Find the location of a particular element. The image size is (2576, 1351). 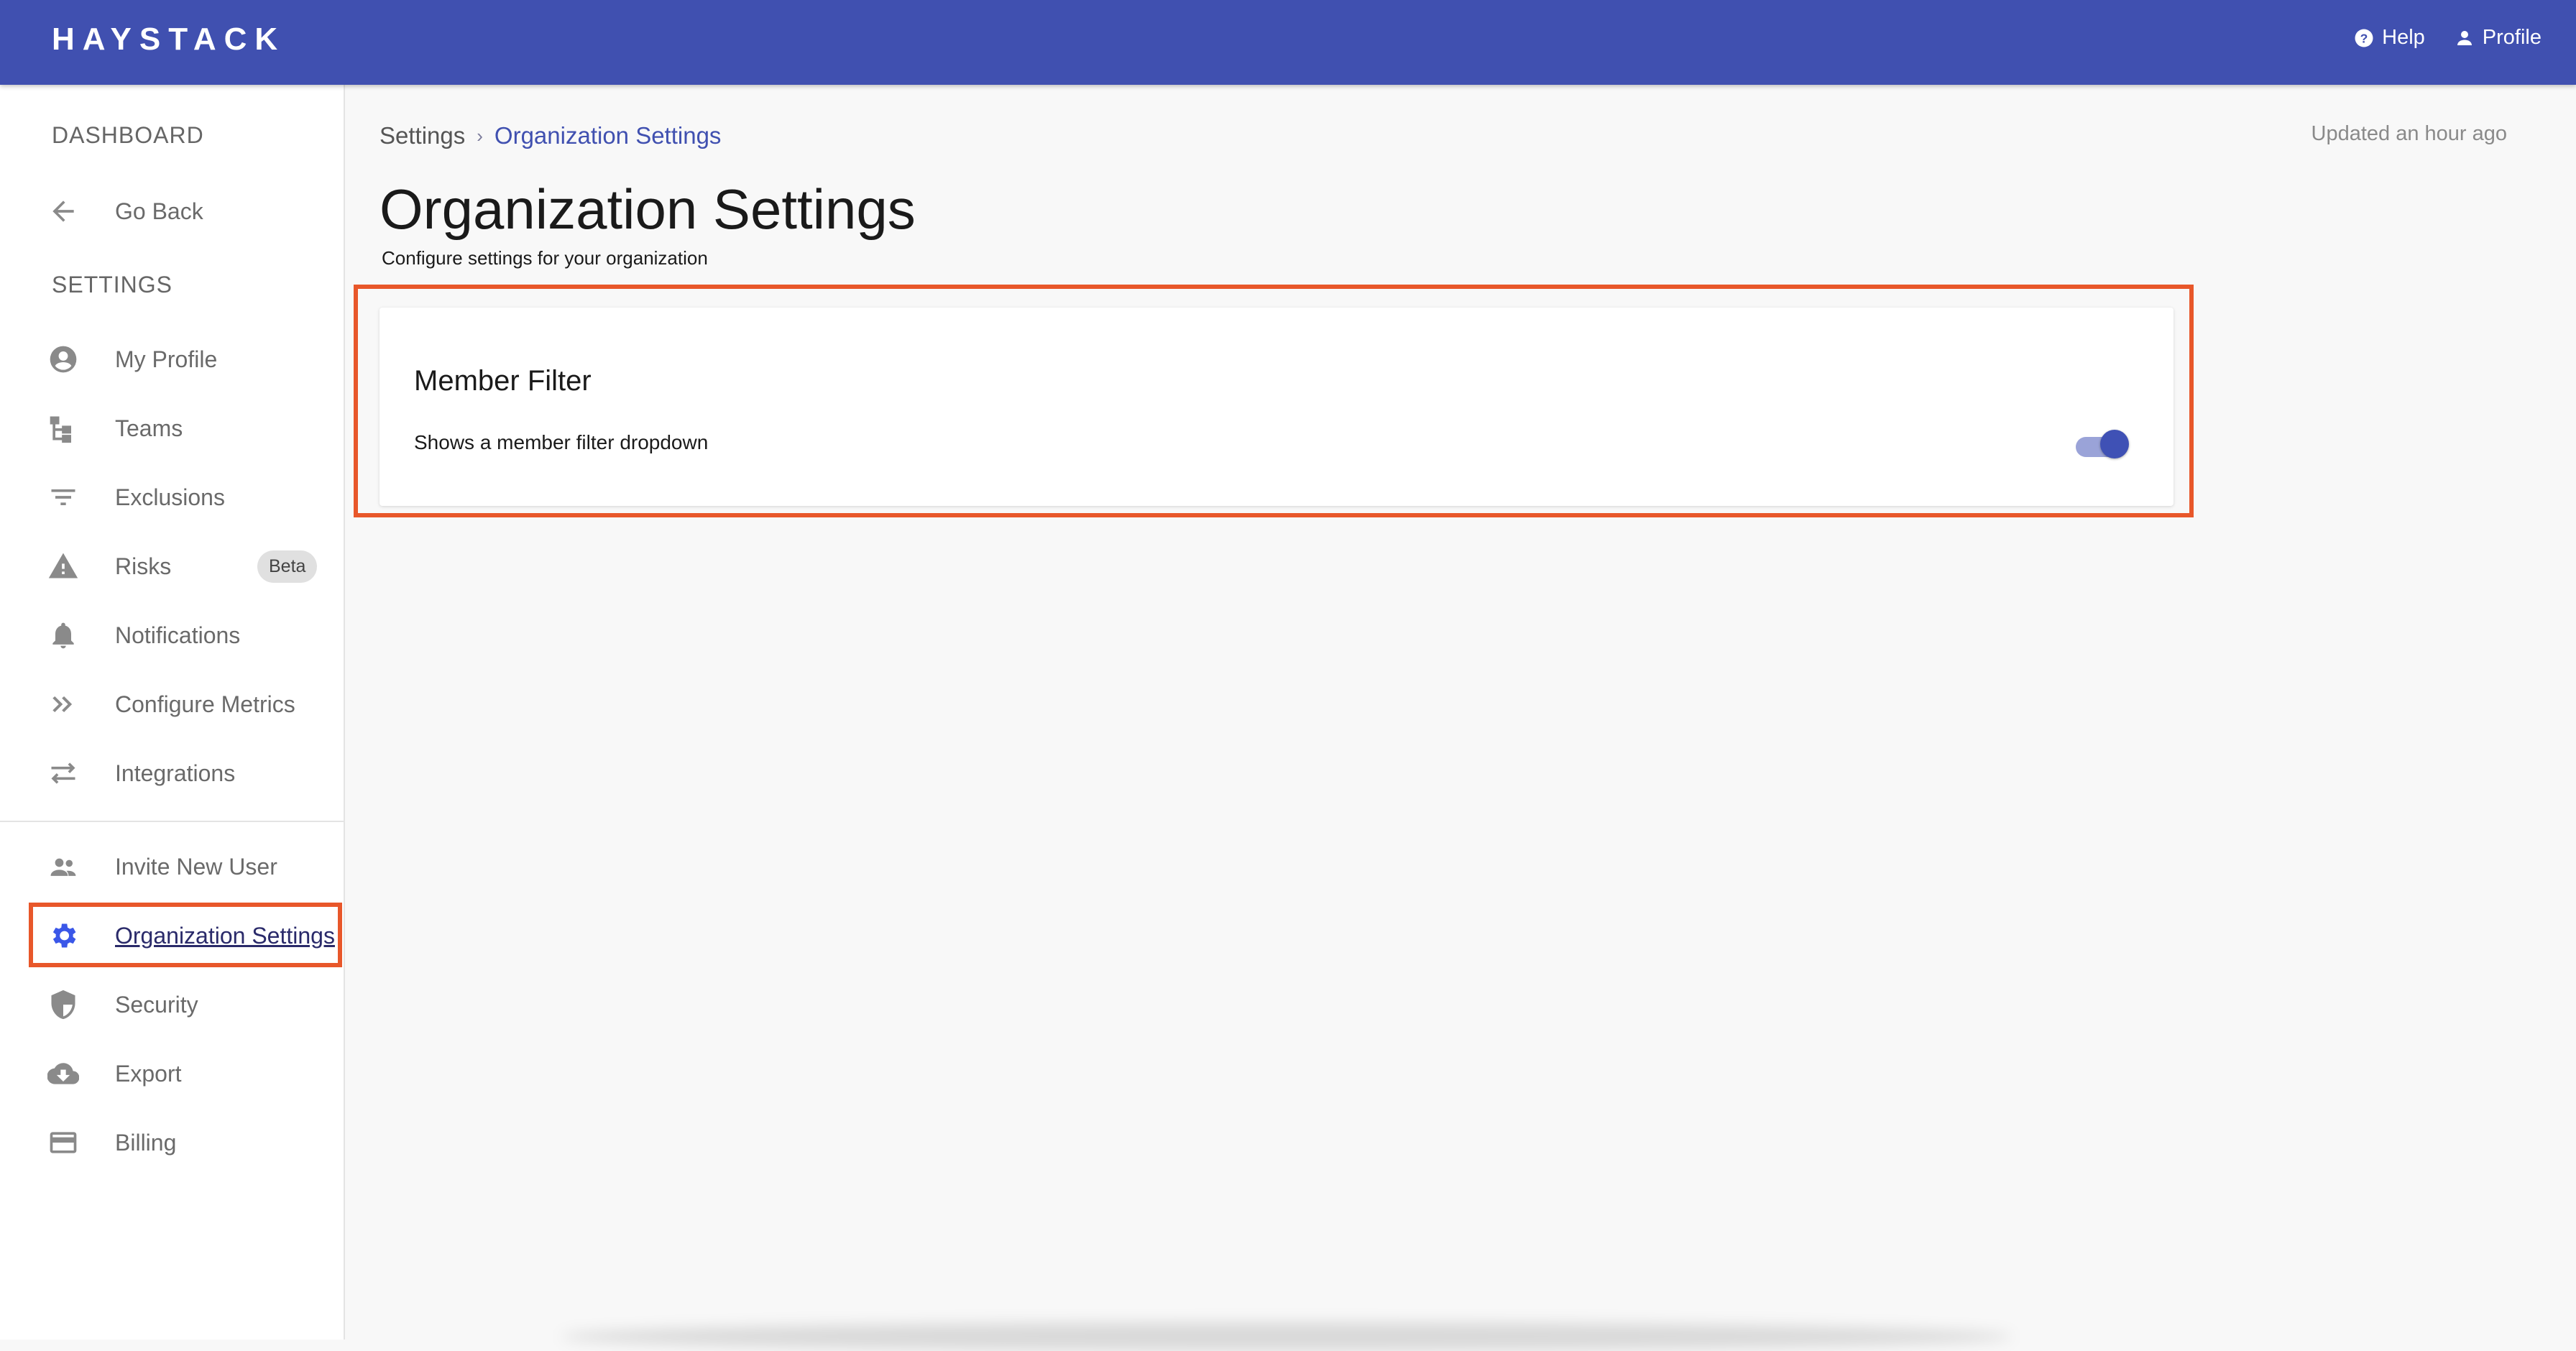

help-link: ? Help is located at coordinates (2389, 38).